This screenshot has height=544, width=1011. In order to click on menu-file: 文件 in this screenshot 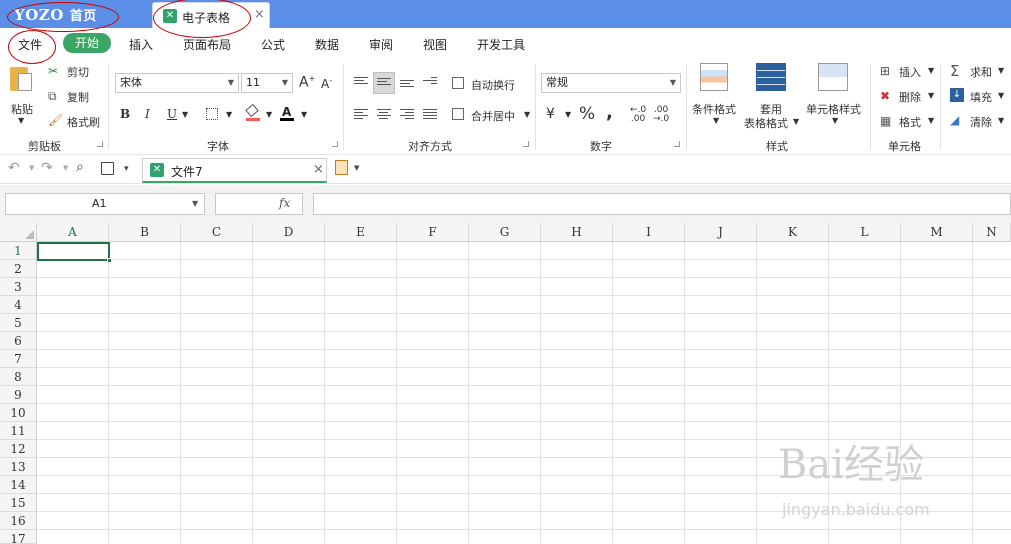, I will do `click(30, 44)`.